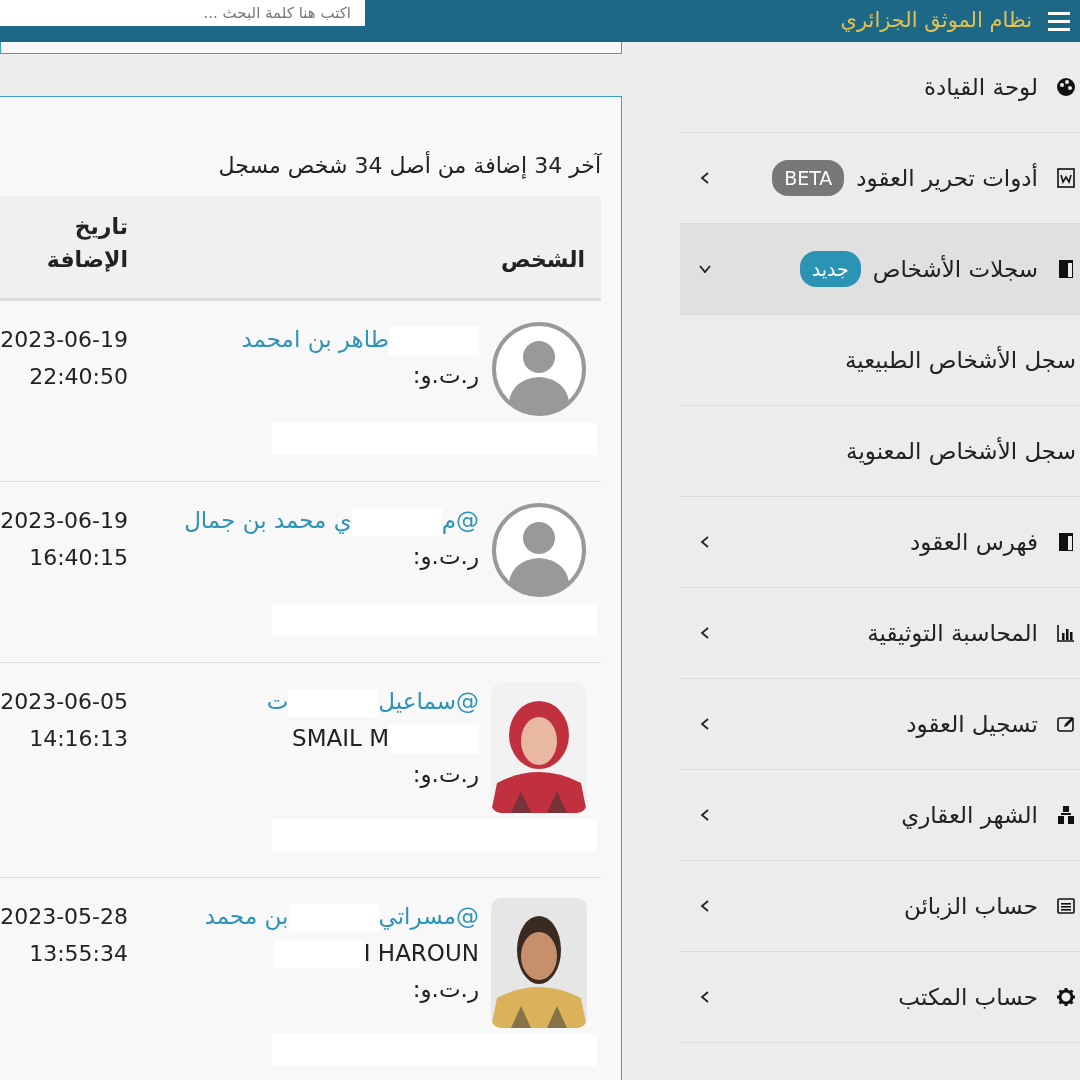 This screenshot has width=1080, height=1080. I want to click on date-text: 2023-05-28, so click(64, 917).